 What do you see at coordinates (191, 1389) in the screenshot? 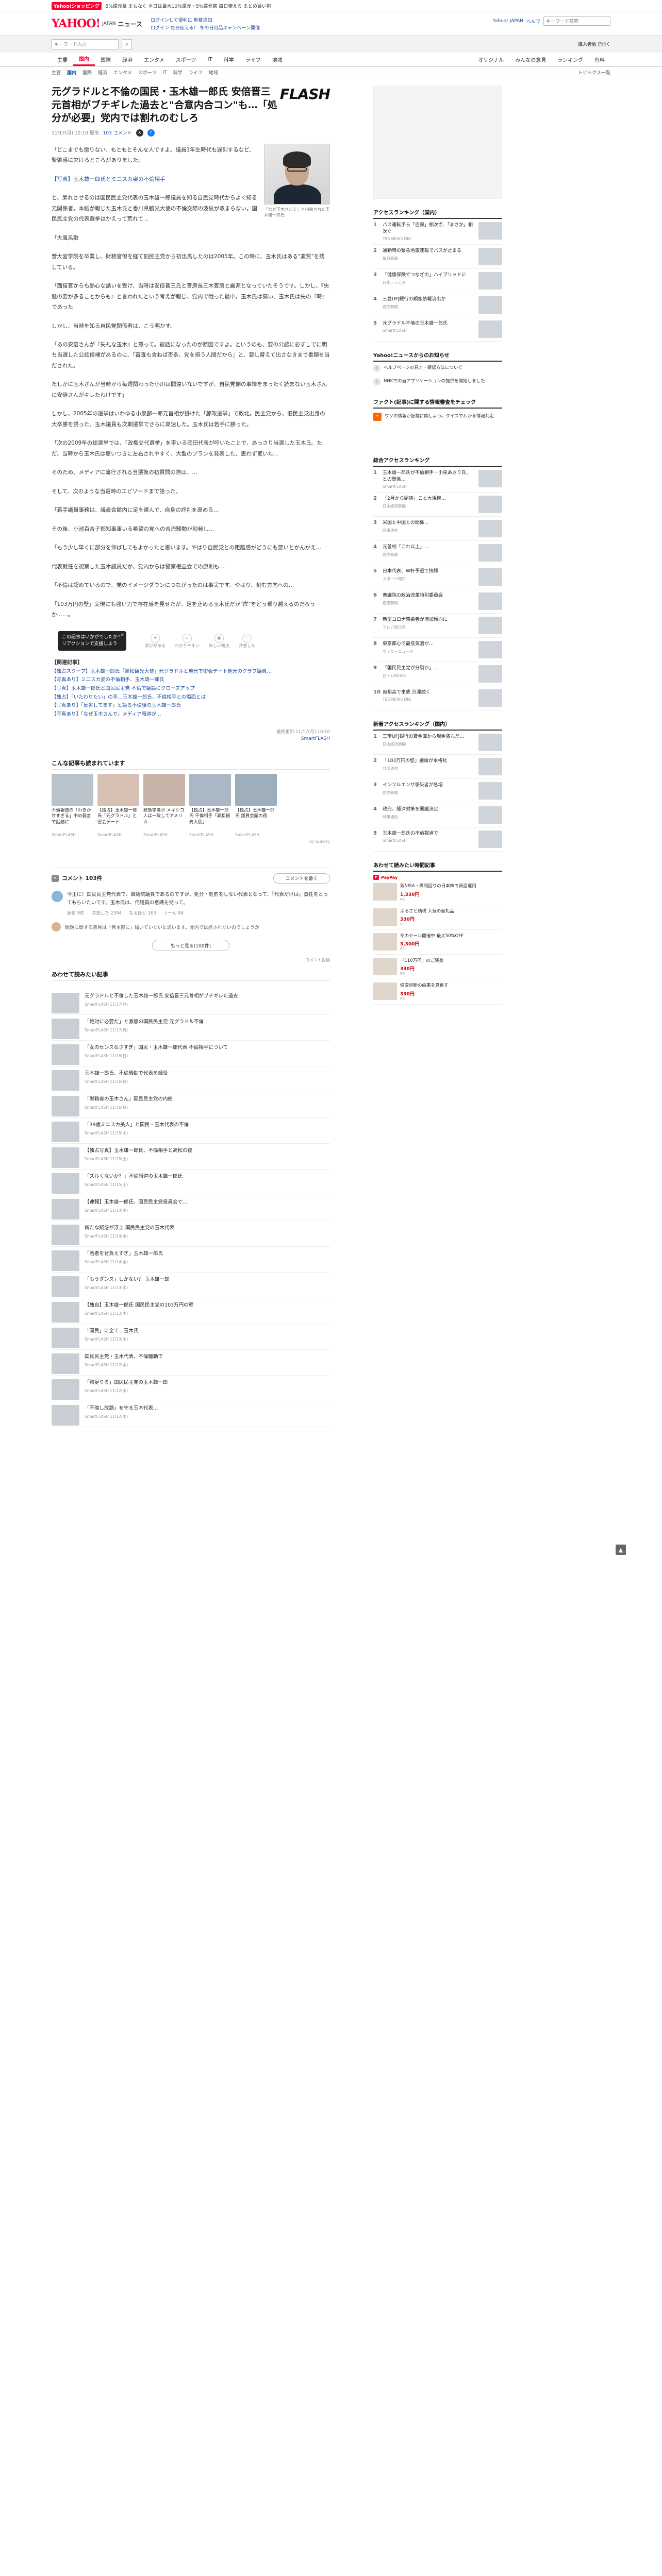
I see `more-article-item: 「物足りる」国民民主党の玉木雄一郎 SmartFLASH 11/12(水)` at bounding box center [191, 1389].